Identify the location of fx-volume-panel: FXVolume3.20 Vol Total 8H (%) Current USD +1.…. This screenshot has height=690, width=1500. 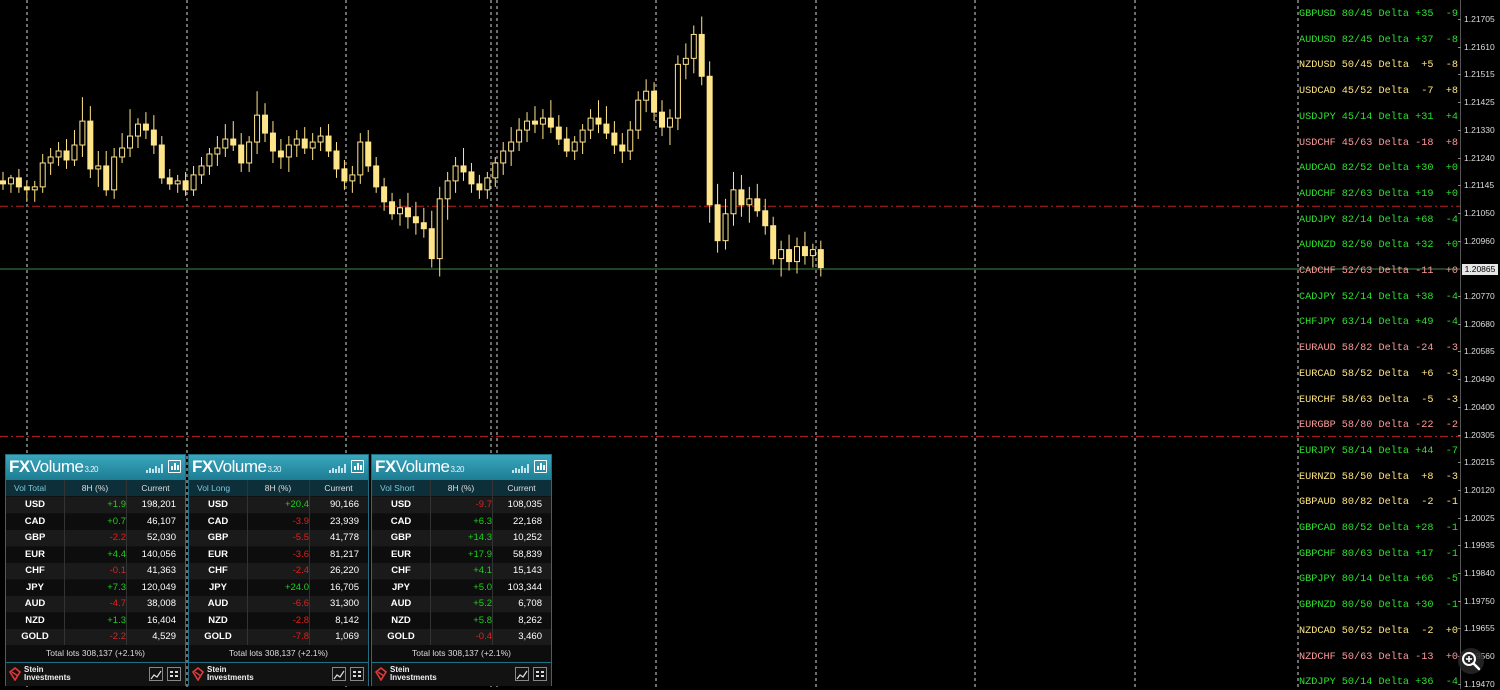
(95, 570).